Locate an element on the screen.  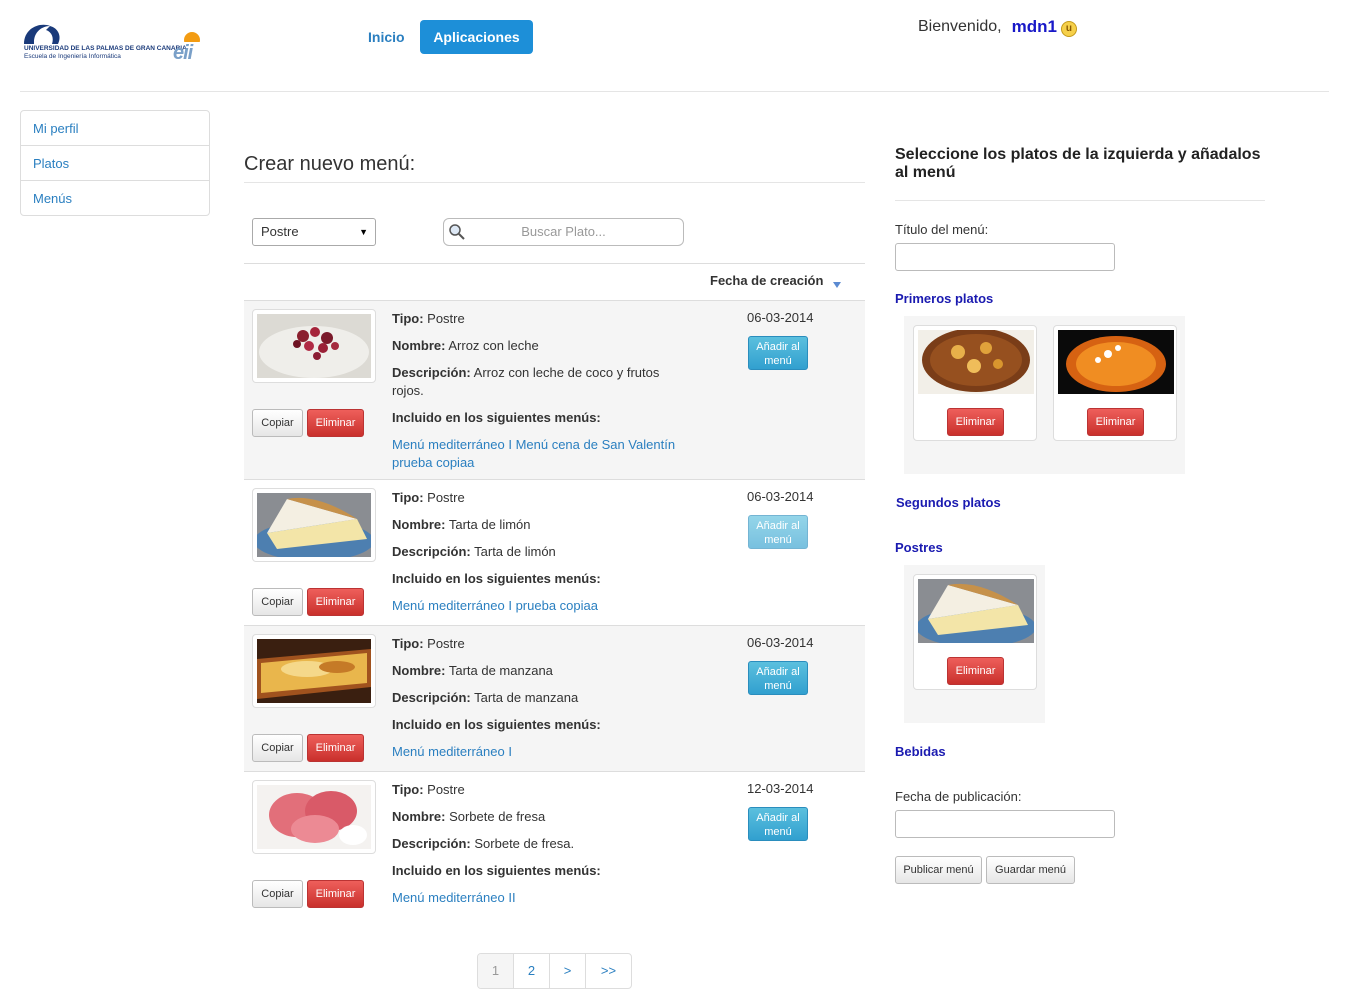
pumpkin-soup-image is located at coordinates (1116, 362).